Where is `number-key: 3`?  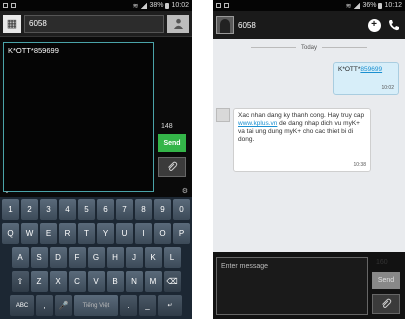 number-key: 3 is located at coordinates (48, 209).